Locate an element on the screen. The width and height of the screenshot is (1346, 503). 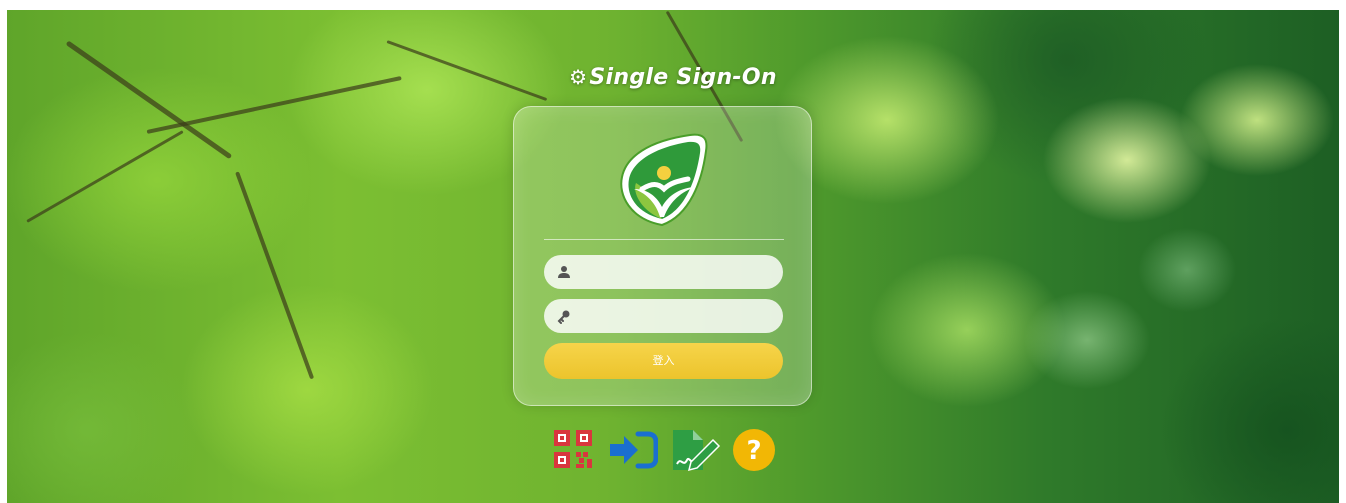
password-field is located at coordinates (663, 316).